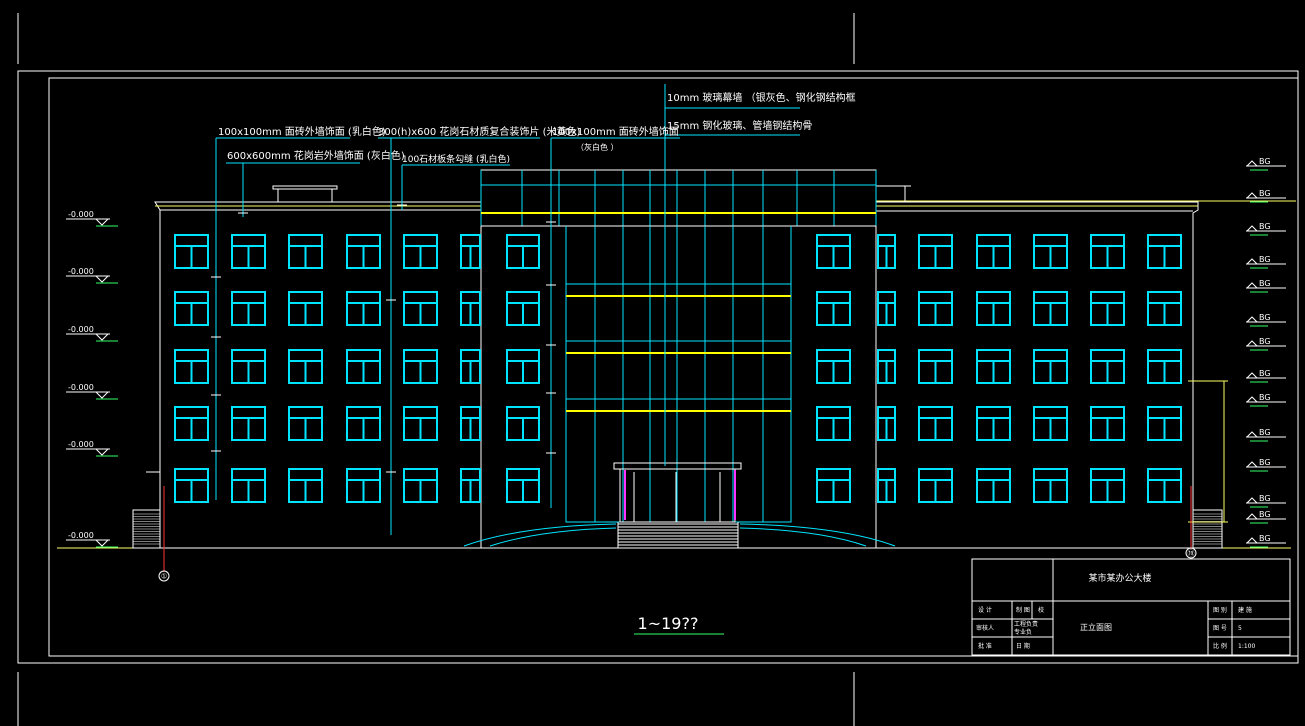 This screenshot has height=726, width=1305. Describe the element at coordinates (1191, 554) in the screenshot. I see `axis-label-right: ⑲` at that location.